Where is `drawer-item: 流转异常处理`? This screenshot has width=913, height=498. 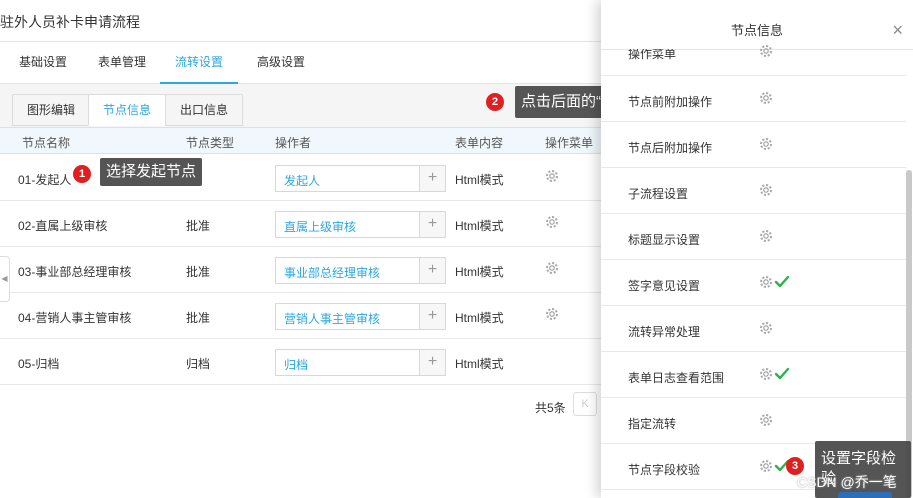 drawer-item: 流转异常处理 is located at coordinates (753, 329).